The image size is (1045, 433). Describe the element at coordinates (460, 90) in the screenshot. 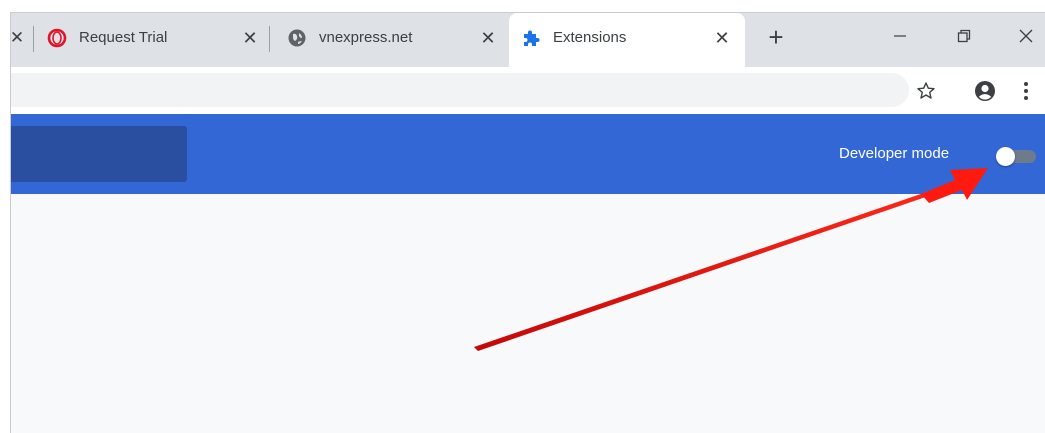

I see `address-bar` at that location.